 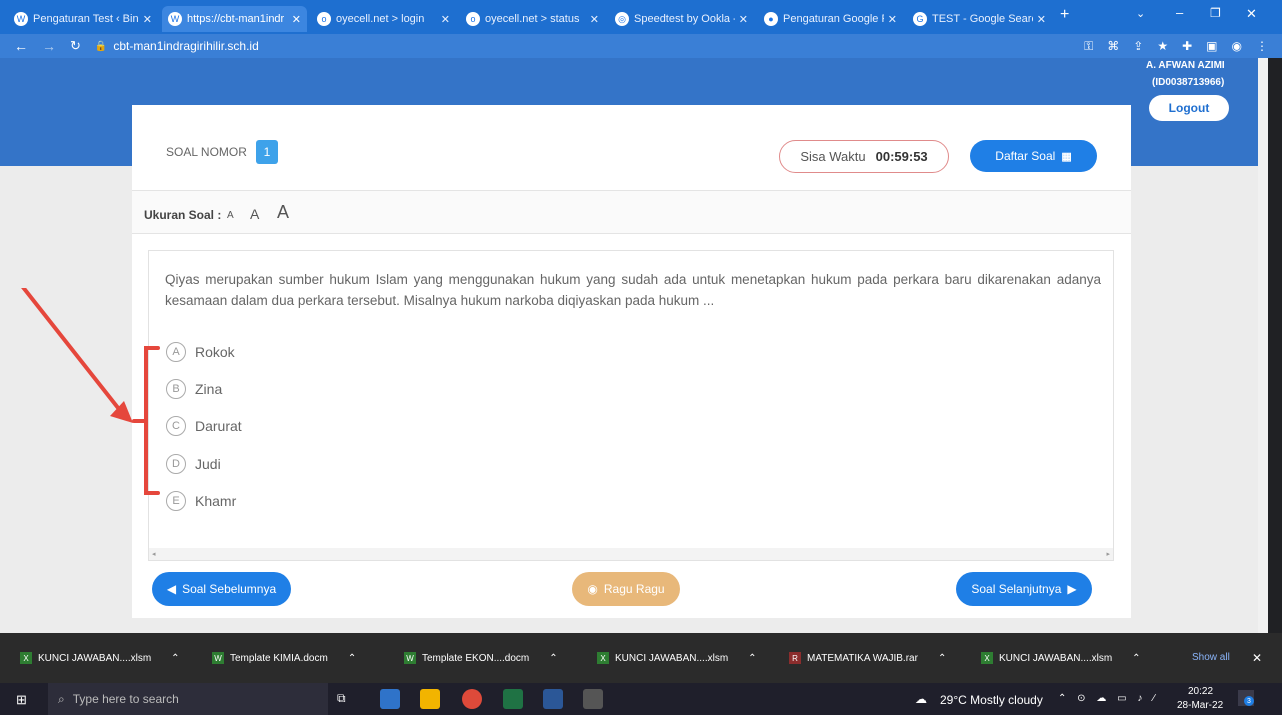 What do you see at coordinates (430, 699) in the screenshot?
I see `sticky-notes-icon` at bounding box center [430, 699].